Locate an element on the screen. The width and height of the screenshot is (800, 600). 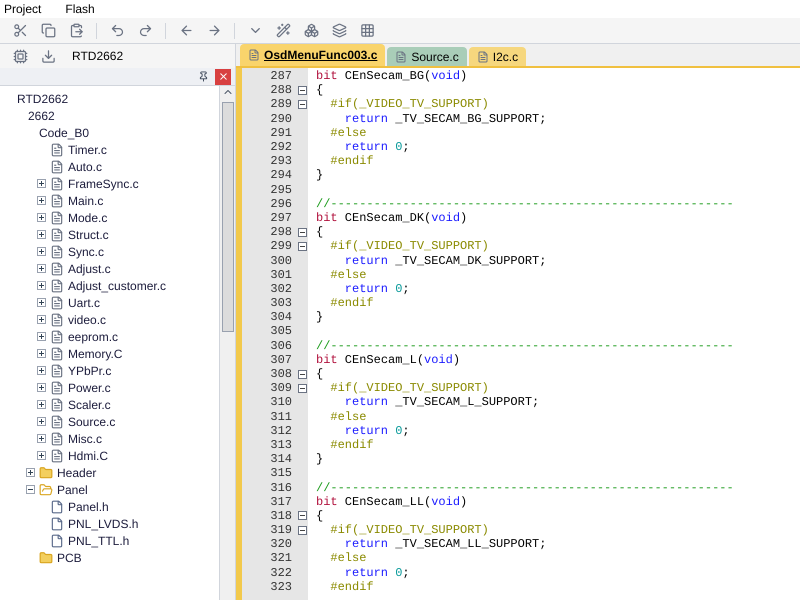
line-number: 318 is located at coordinates (281, 516).